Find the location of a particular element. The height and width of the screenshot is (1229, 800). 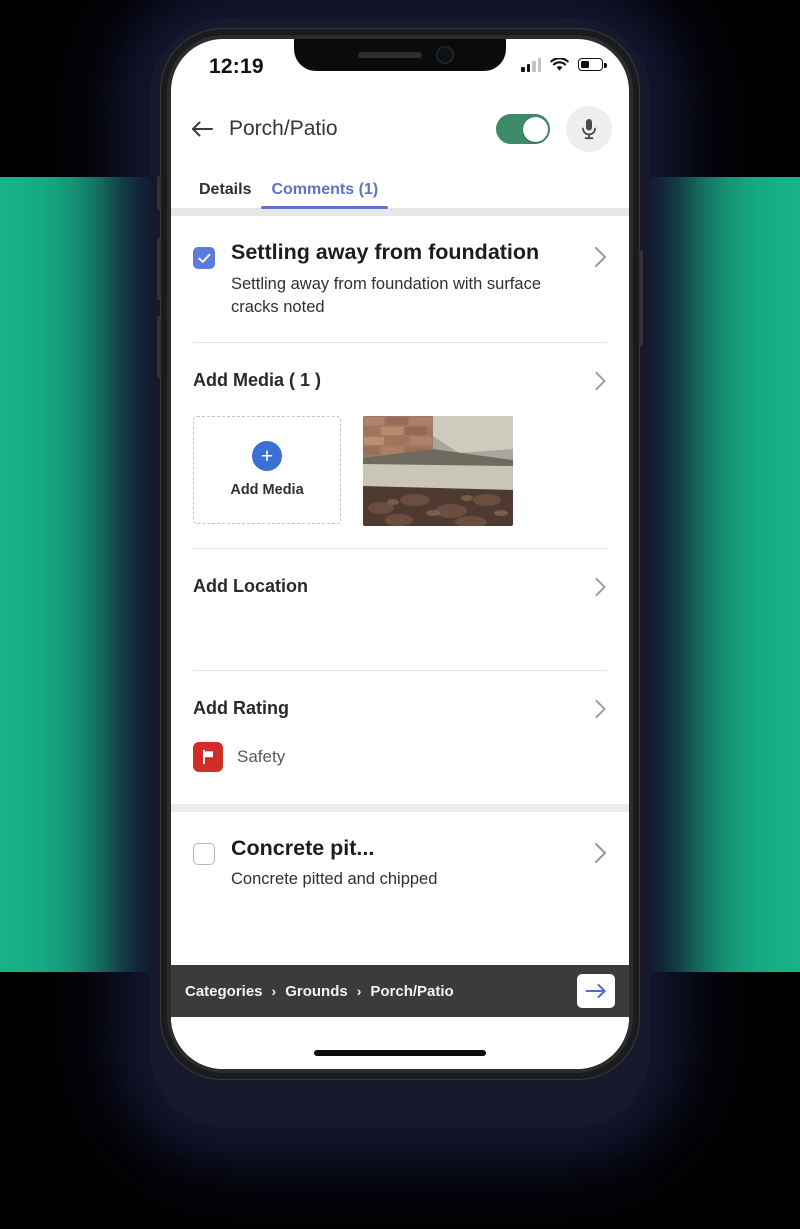

battery-icon is located at coordinates (592, 64).